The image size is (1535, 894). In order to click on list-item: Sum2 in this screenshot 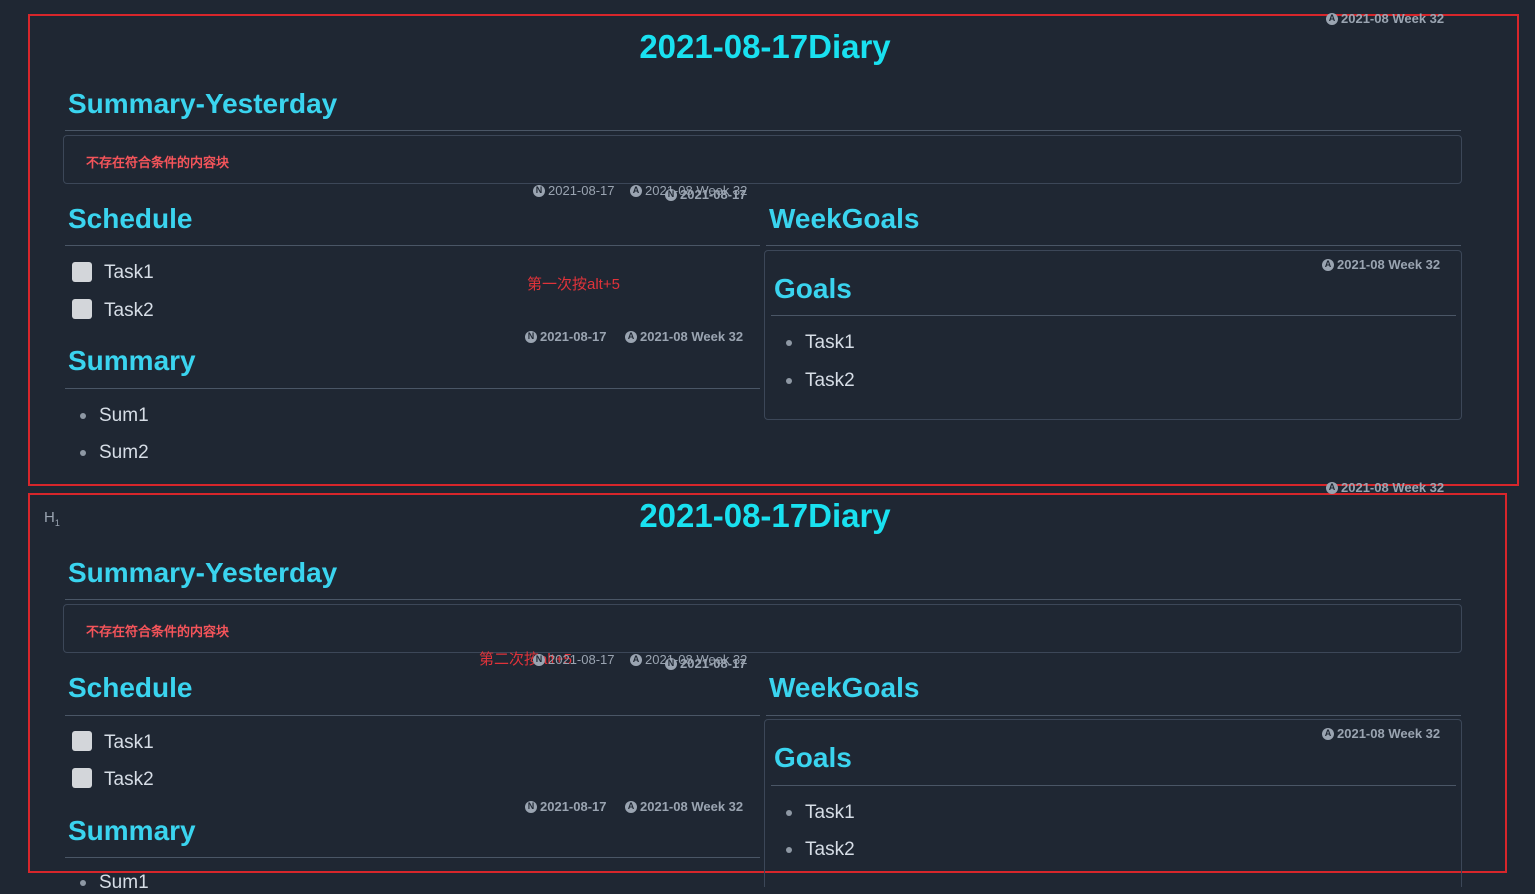, I will do `click(124, 452)`.